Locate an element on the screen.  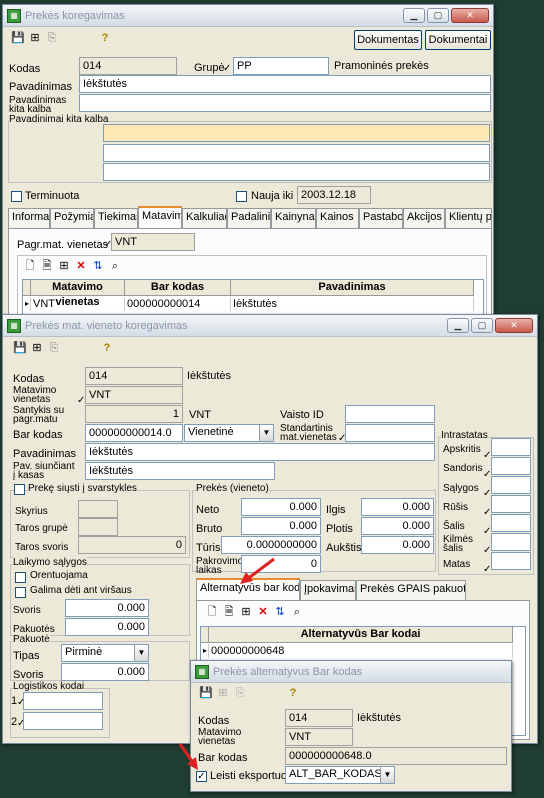
taros-grupe-field is located at coordinates (98, 527).